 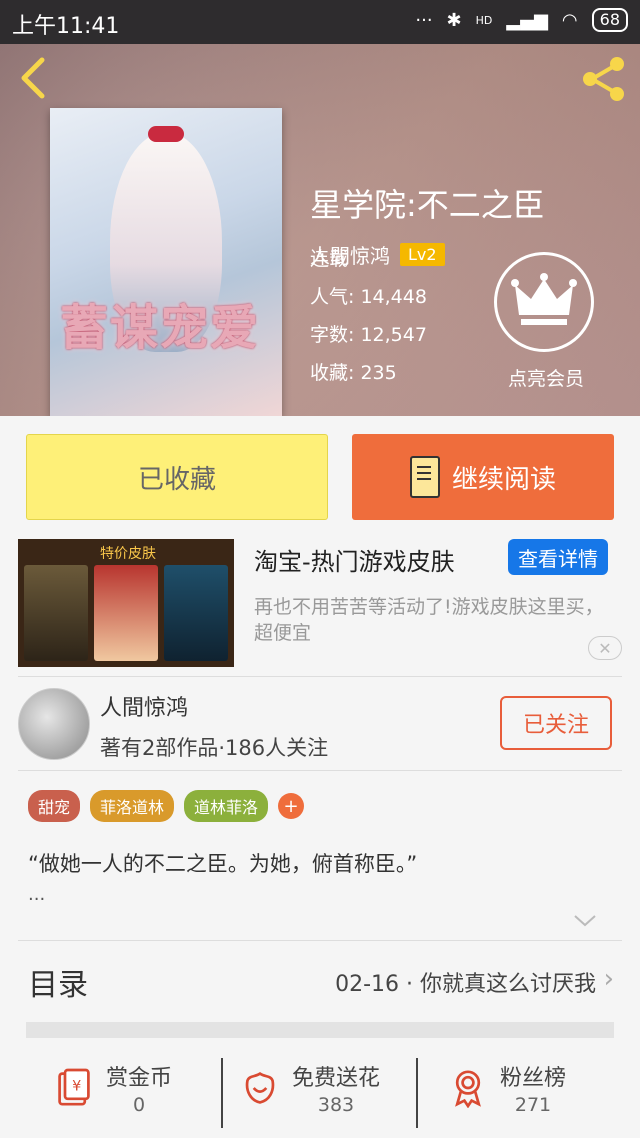 I want to click on crown-icon, so click(x=544, y=299).